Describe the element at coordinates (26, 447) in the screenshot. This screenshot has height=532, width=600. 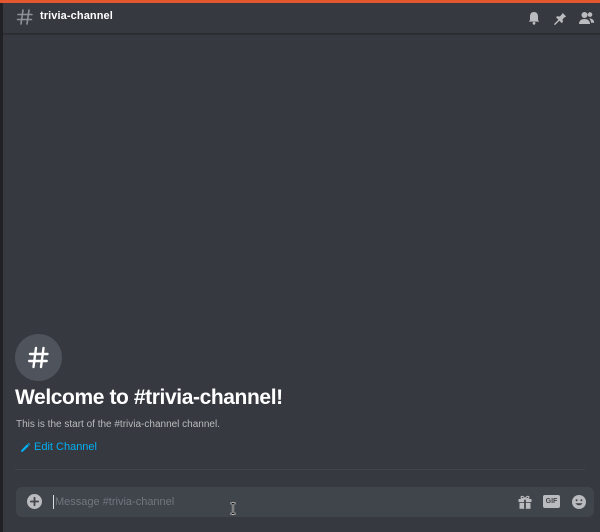
I see `pencil-icon` at that location.